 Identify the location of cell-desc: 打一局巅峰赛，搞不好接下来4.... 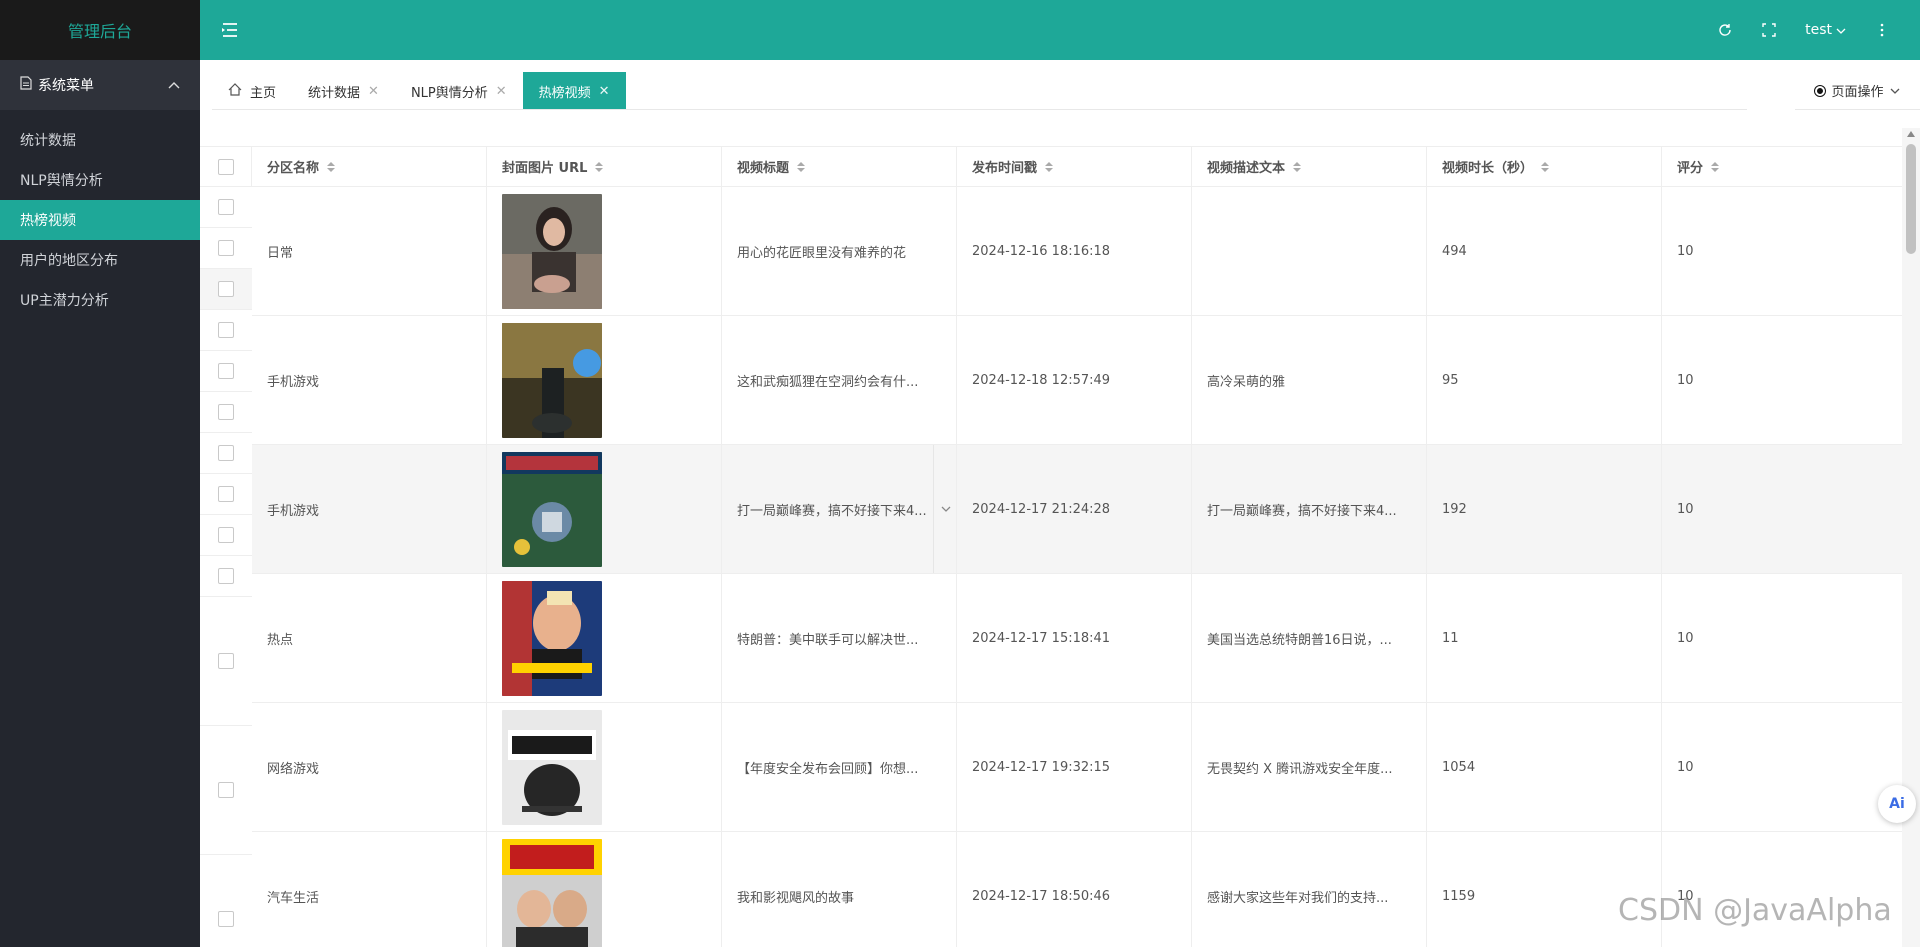
(1309, 509).